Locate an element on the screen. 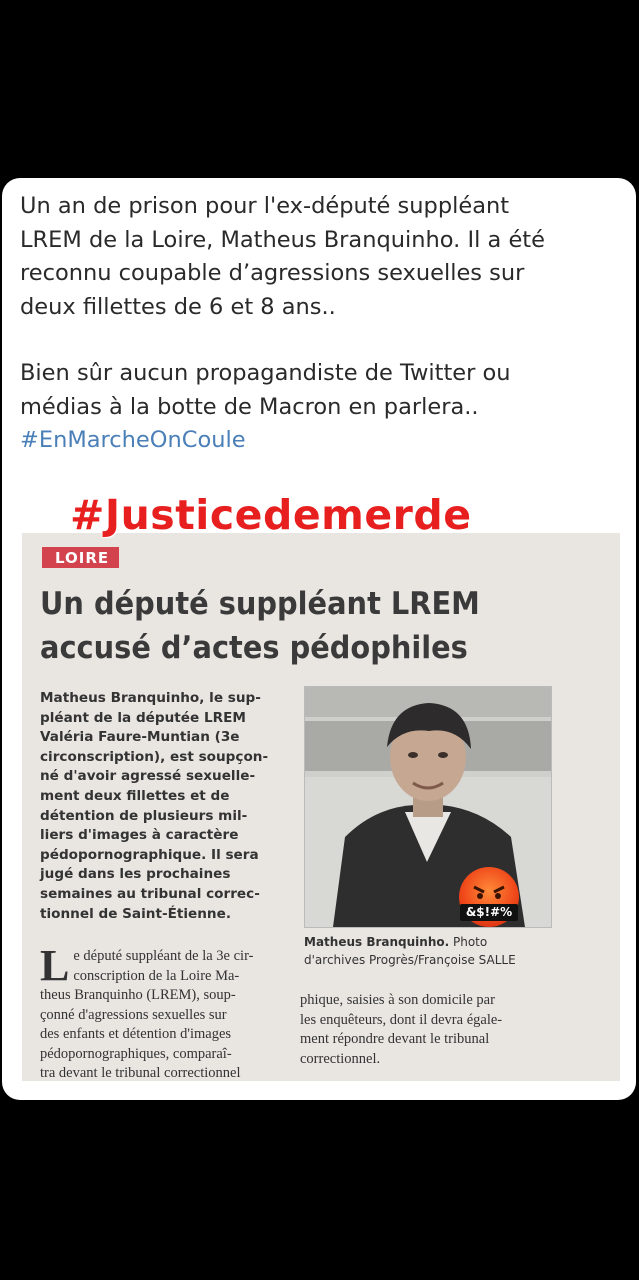 The height and width of the screenshot is (1280, 639). tweet-line: deux fillettes de 6 et 8 ans.. is located at coordinates (178, 306).